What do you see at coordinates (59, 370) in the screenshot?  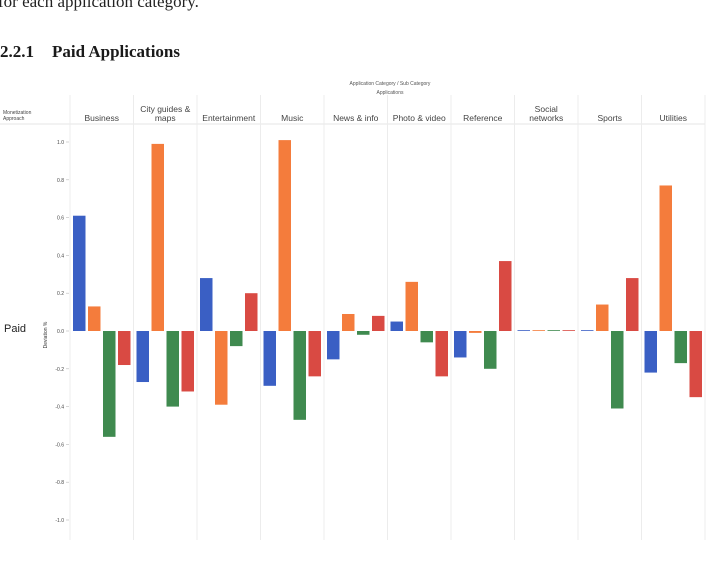 I see `y-tick-label: -0.2` at bounding box center [59, 370].